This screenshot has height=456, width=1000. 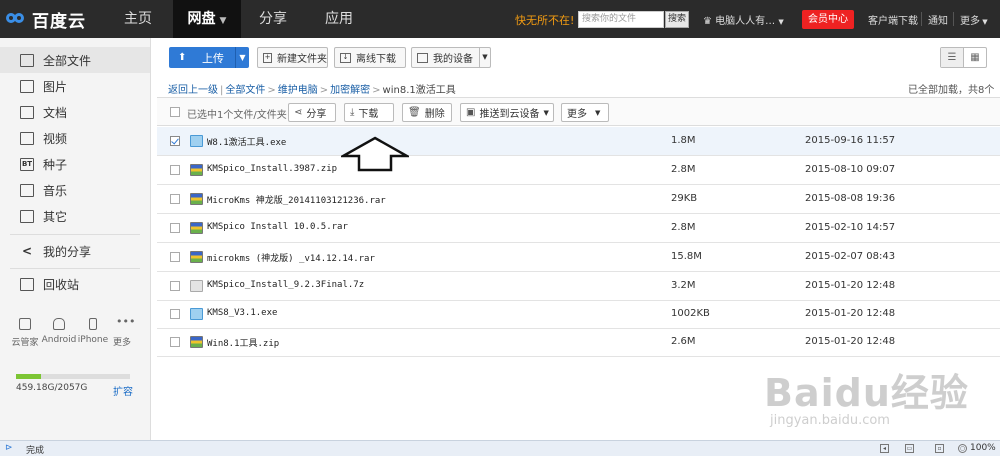 What do you see at coordinates (75, 268) in the screenshot?
I see `sidebar-divider` at bounding box center [75, 268].